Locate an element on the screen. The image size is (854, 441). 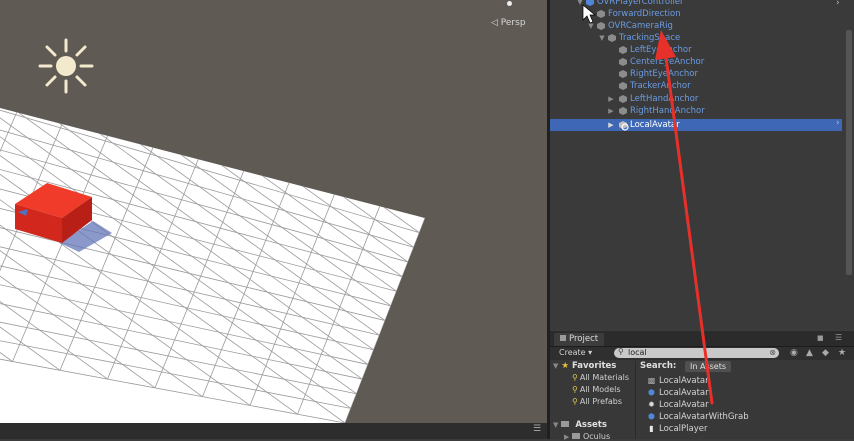
favorite-item: ⚲ All Models is located at coordinates (596, 389).